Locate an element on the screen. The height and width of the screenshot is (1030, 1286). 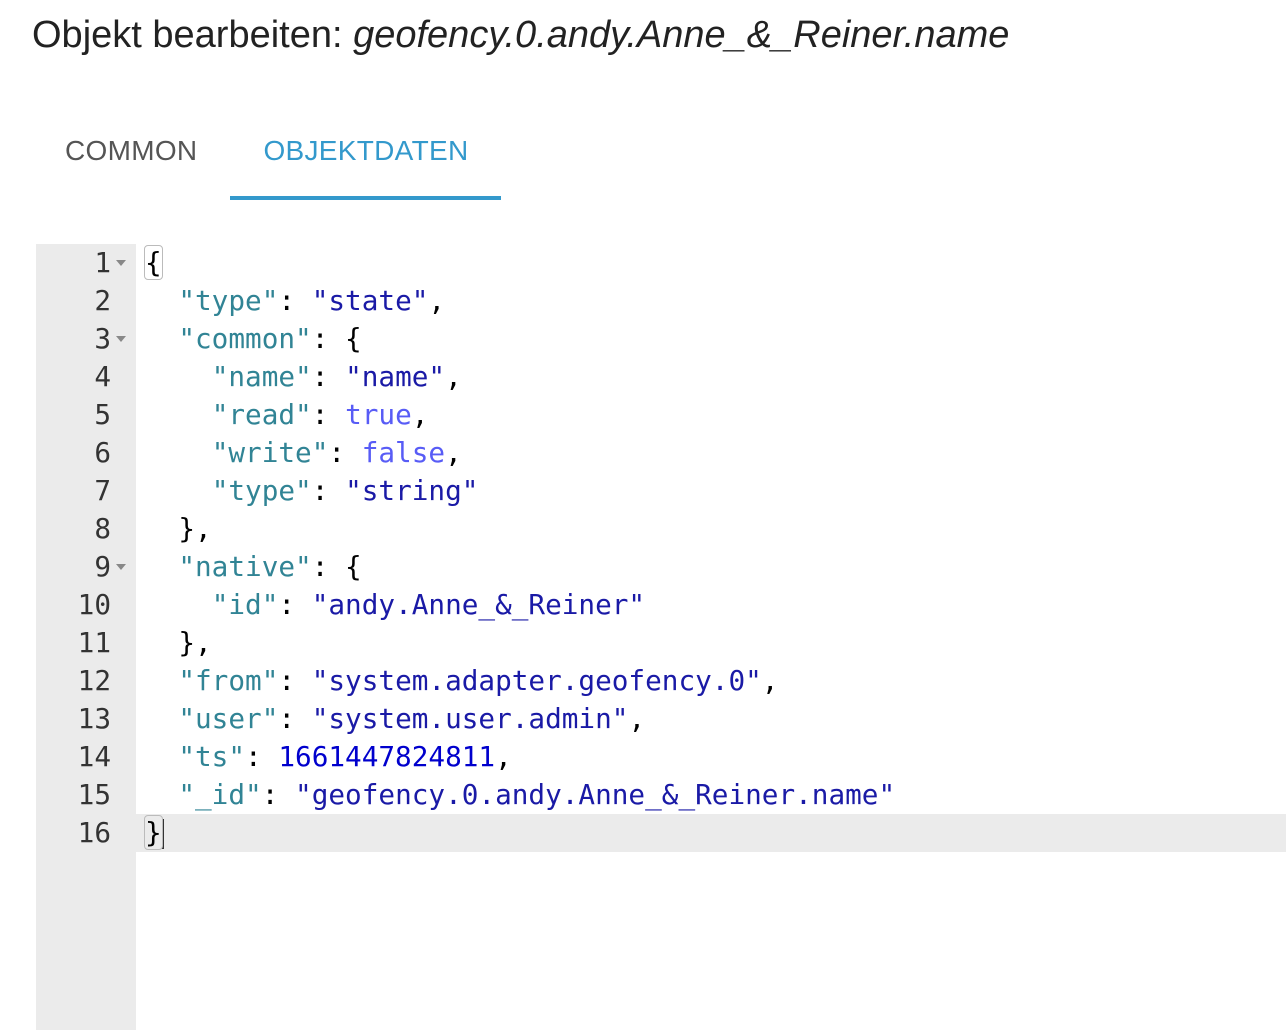
line-code: "user": "system.user.admin", is located at coordinates (395, 719).